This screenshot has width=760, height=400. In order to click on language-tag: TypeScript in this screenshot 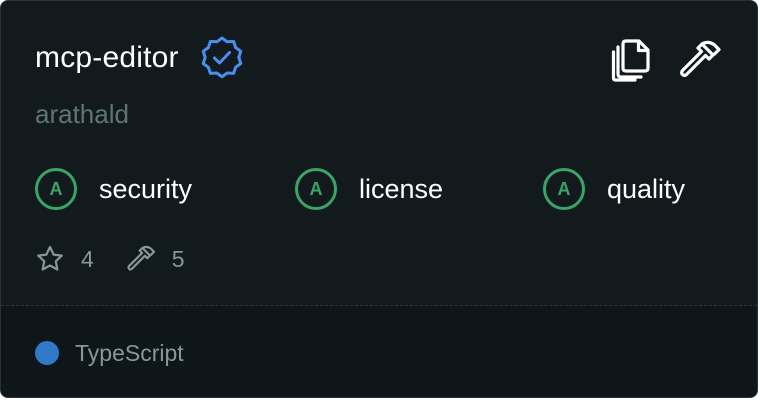, I will do `click(109, 353)`.